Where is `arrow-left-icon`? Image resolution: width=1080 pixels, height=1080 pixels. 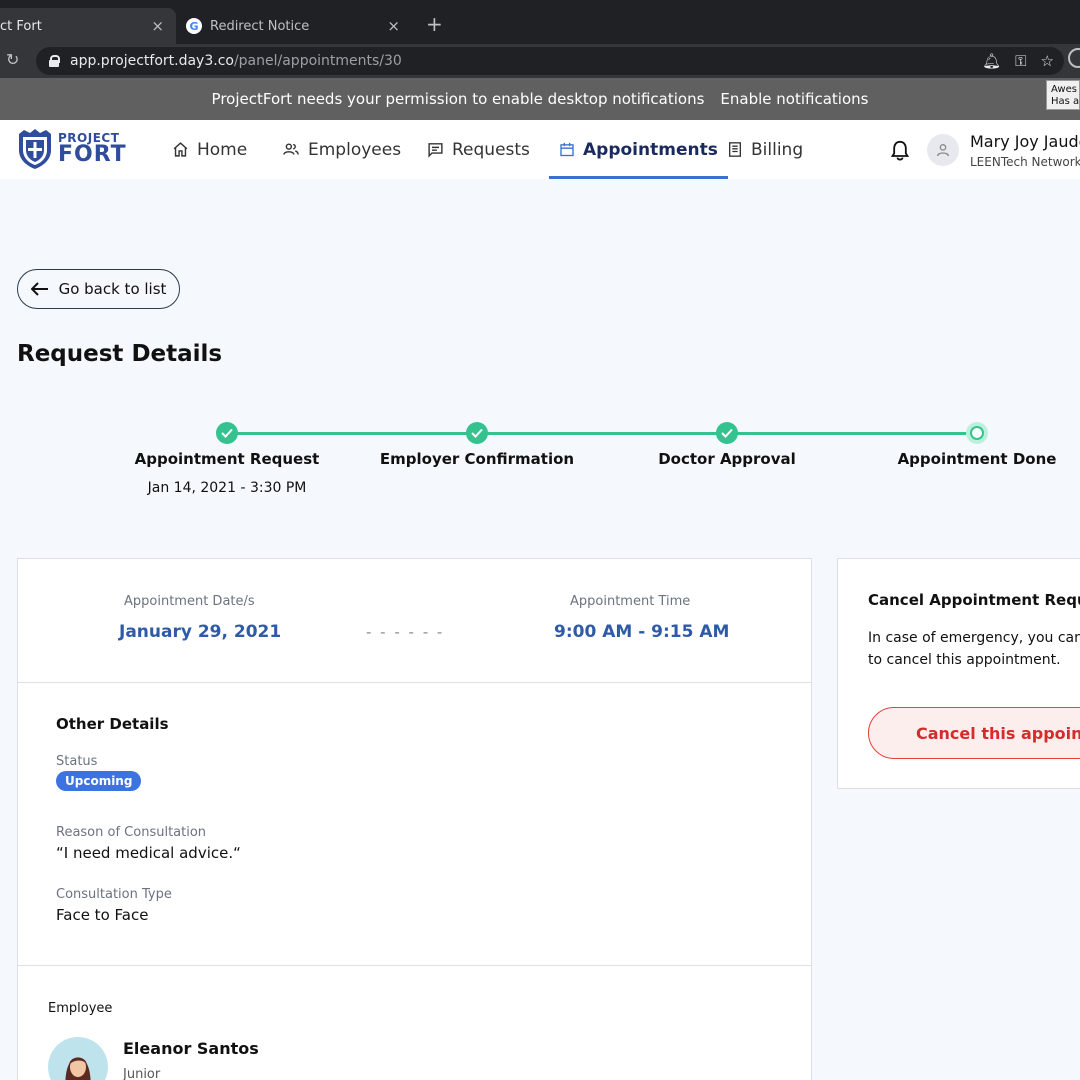 arrow-left-icon is located at coordinates (39, 289).